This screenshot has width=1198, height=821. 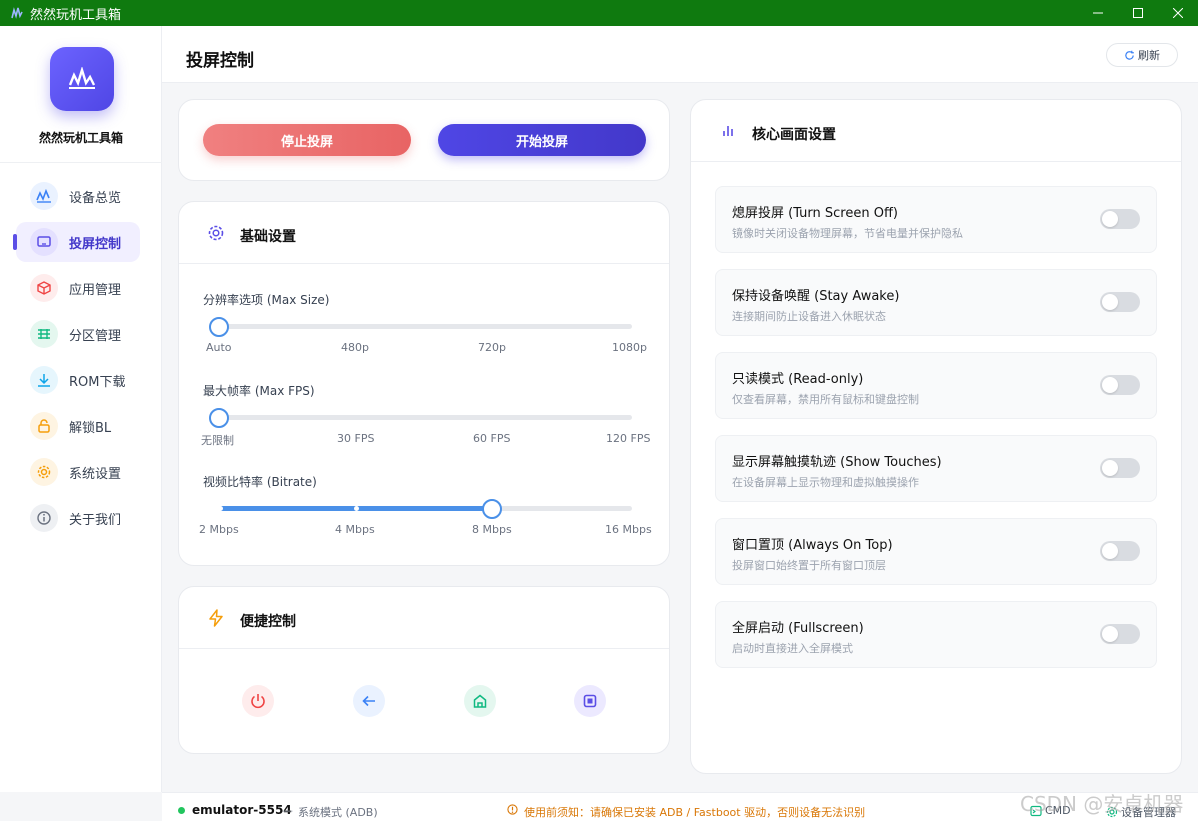 I want to click on bitrate-tick-label: 8 Mbps, so click(x=492, y=529).